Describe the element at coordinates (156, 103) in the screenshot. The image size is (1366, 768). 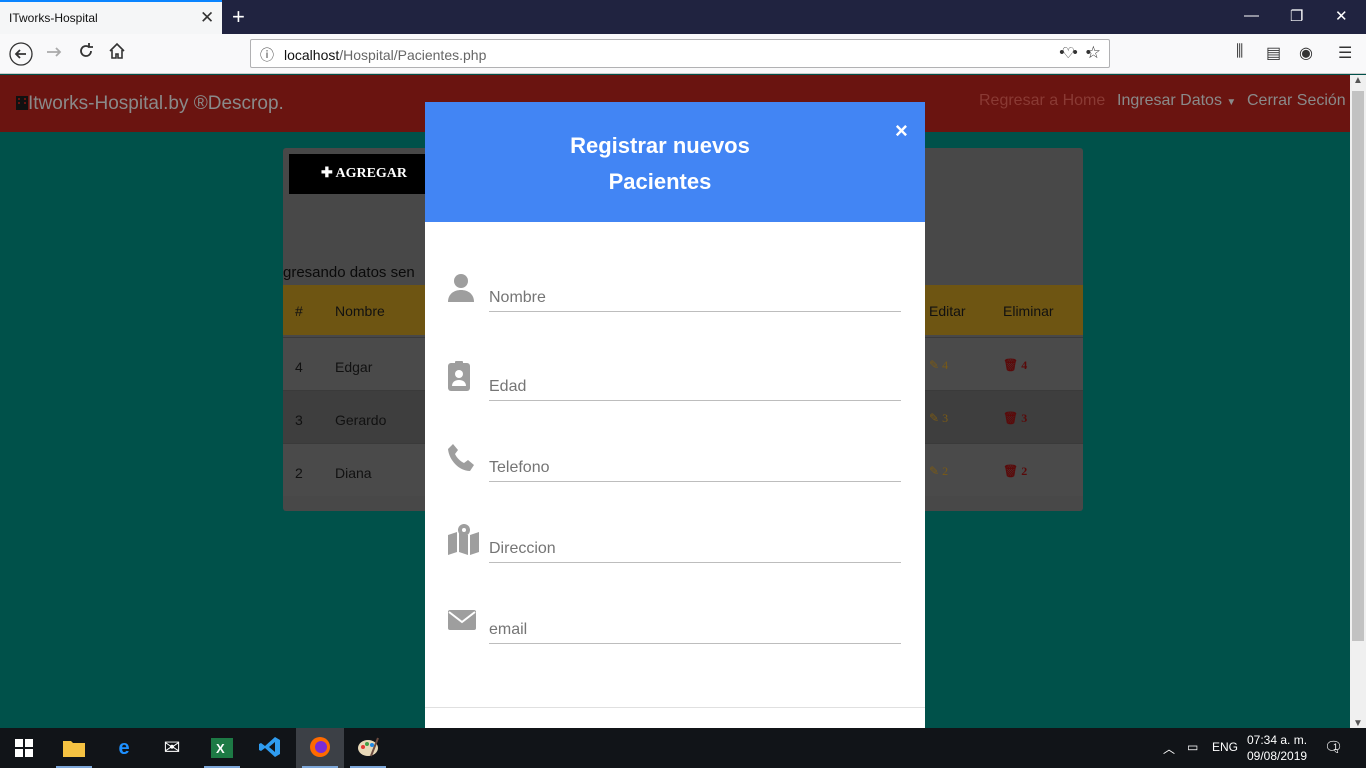
I see `brand-label: Itworks-Hospital.by ®Descrop.` at that location.